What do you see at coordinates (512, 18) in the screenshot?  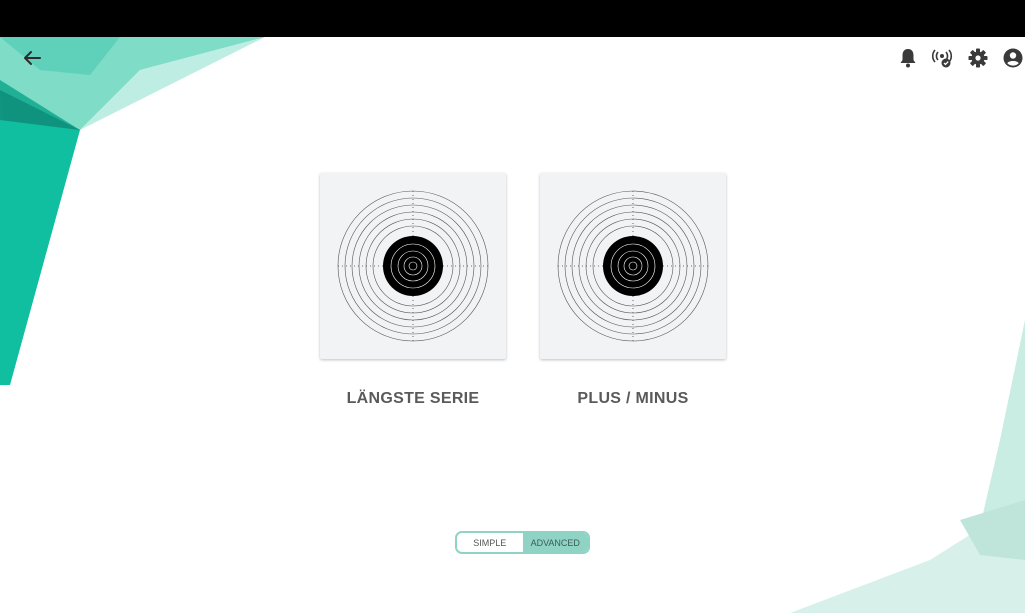 I see `status-bar` at bounding box center [512, 18].